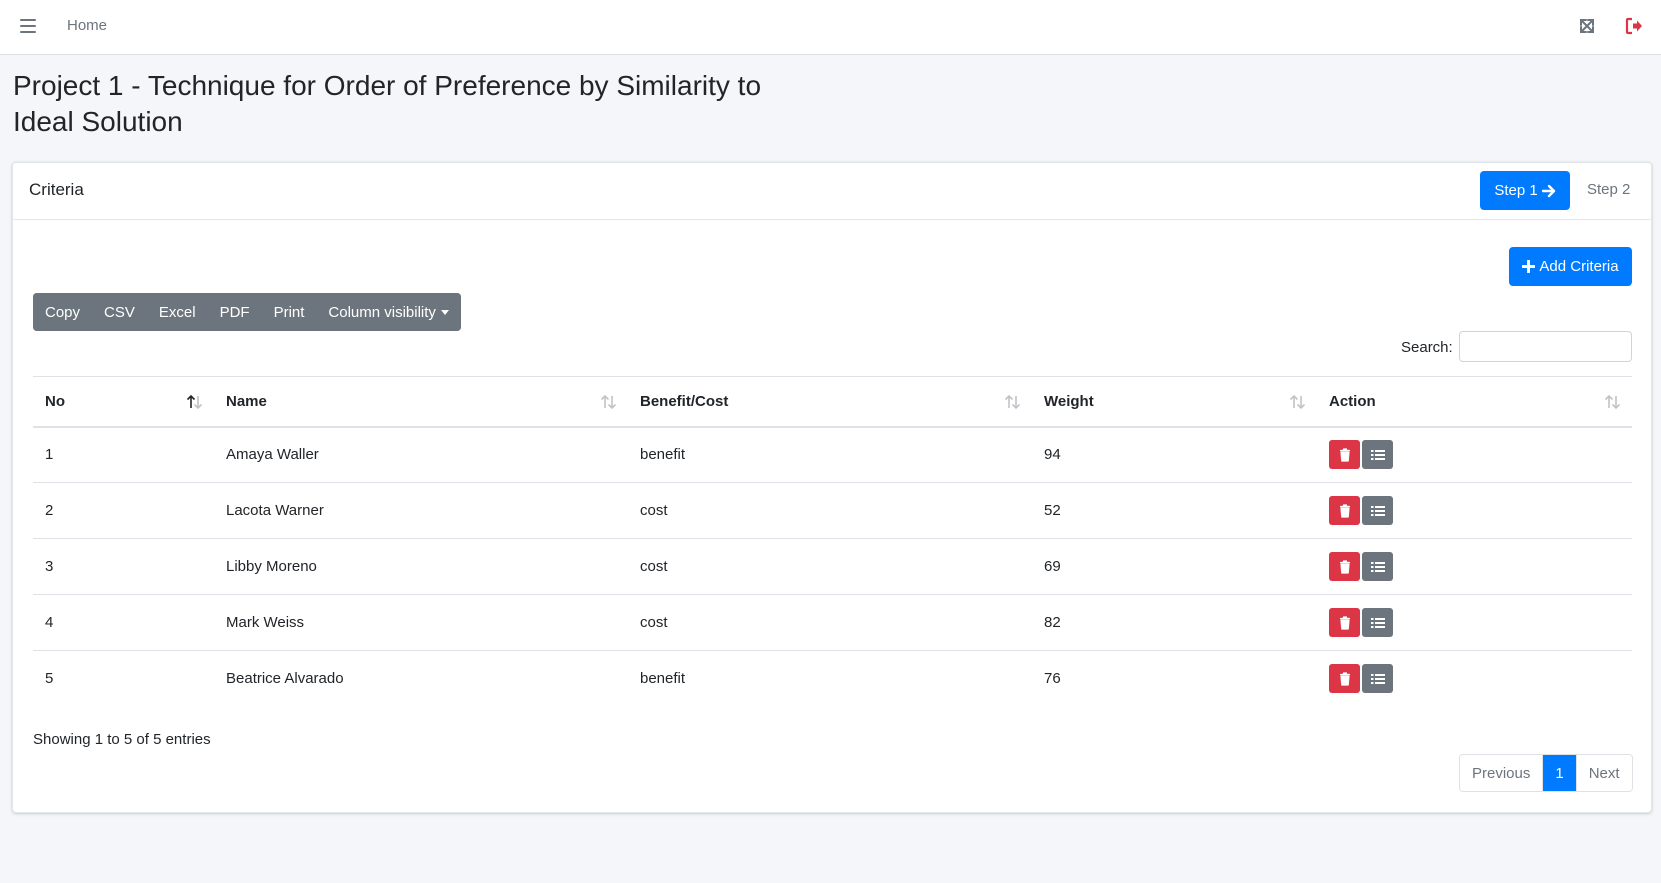 Image resolution: width=1661 pixels, height=883 pixels. What do you see at coordinates (1529, 266) in the screenshot?
I see `plus-icon` at bounding box center [1529, 266].